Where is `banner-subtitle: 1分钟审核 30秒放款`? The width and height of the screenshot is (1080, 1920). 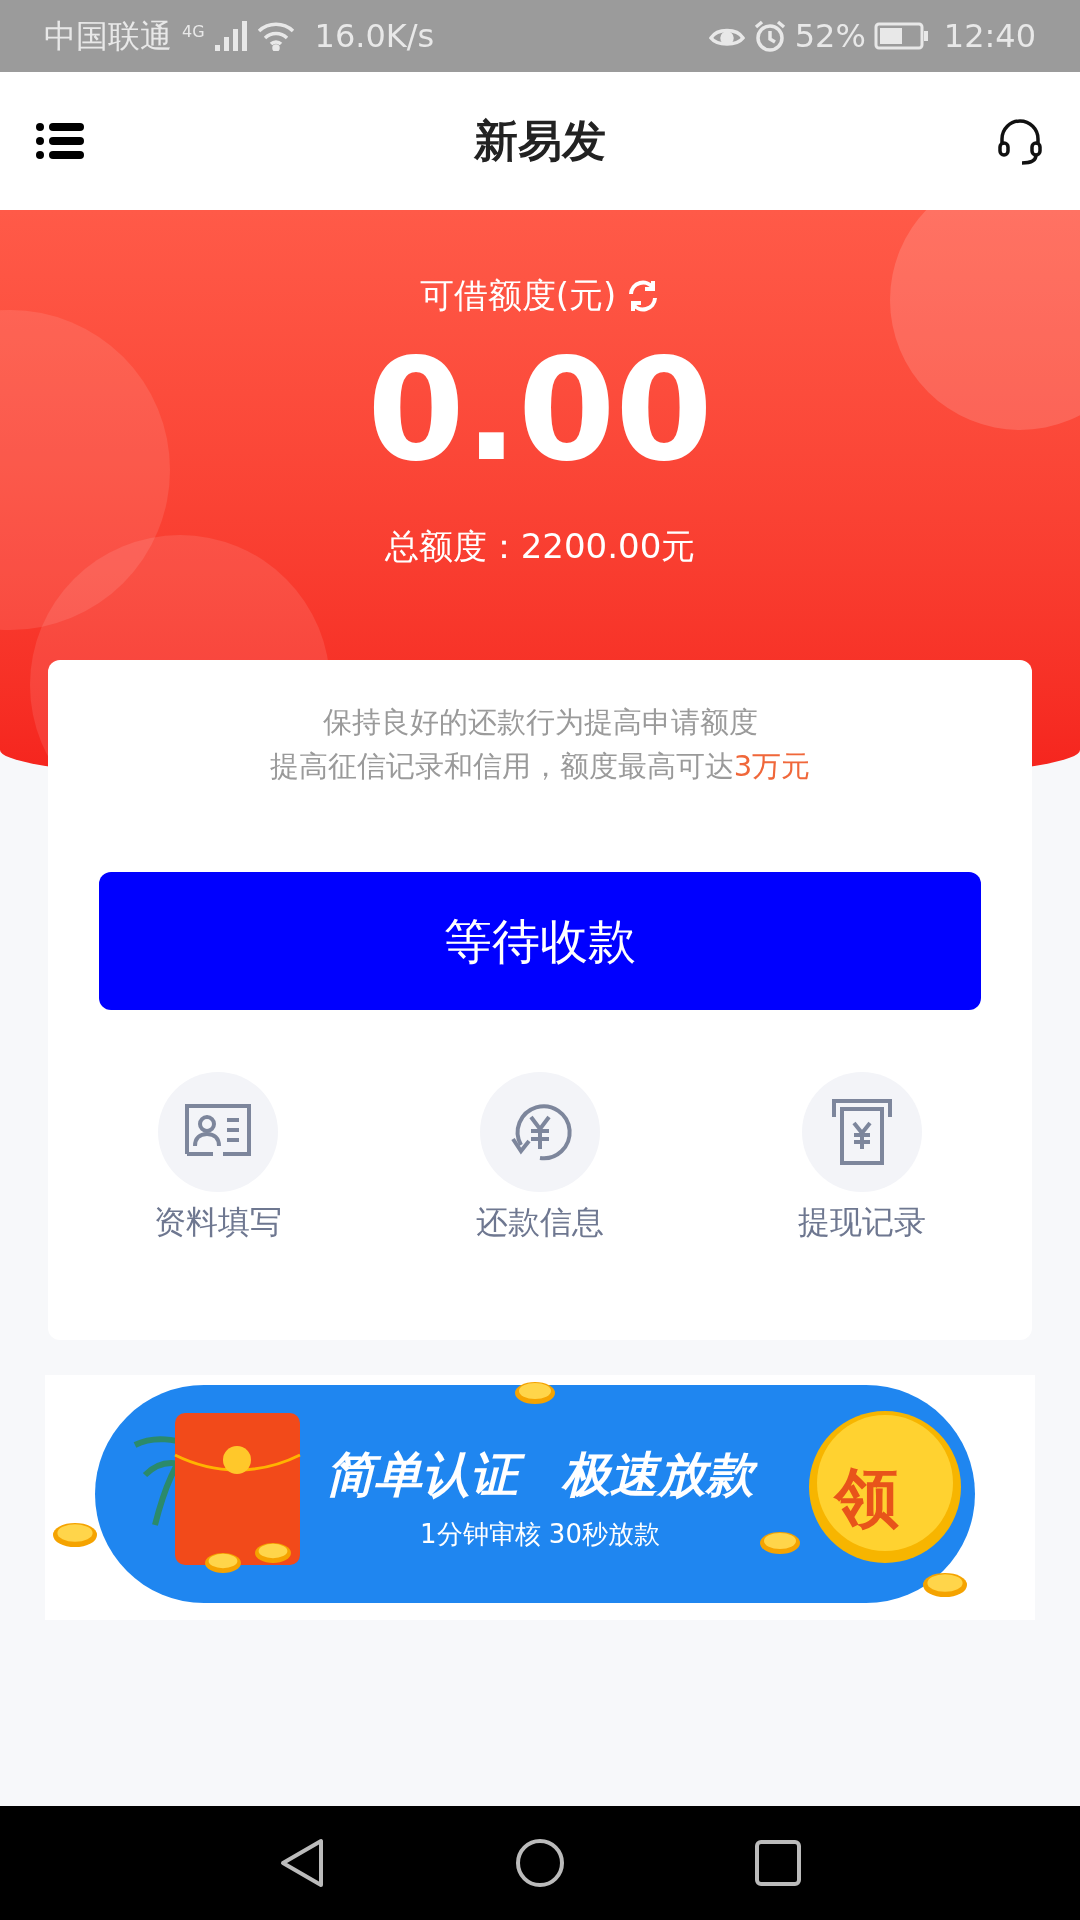
banner-subtitle: 1分钟审核 30秒放款 is located at coordinates (540, 1534).